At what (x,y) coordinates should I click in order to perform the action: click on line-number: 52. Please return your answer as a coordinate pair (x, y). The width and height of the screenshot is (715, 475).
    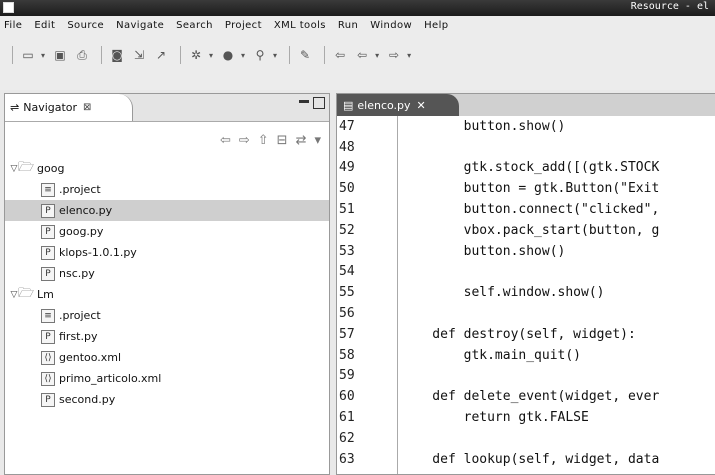
    Looking at the image, I should click on (347, 230).